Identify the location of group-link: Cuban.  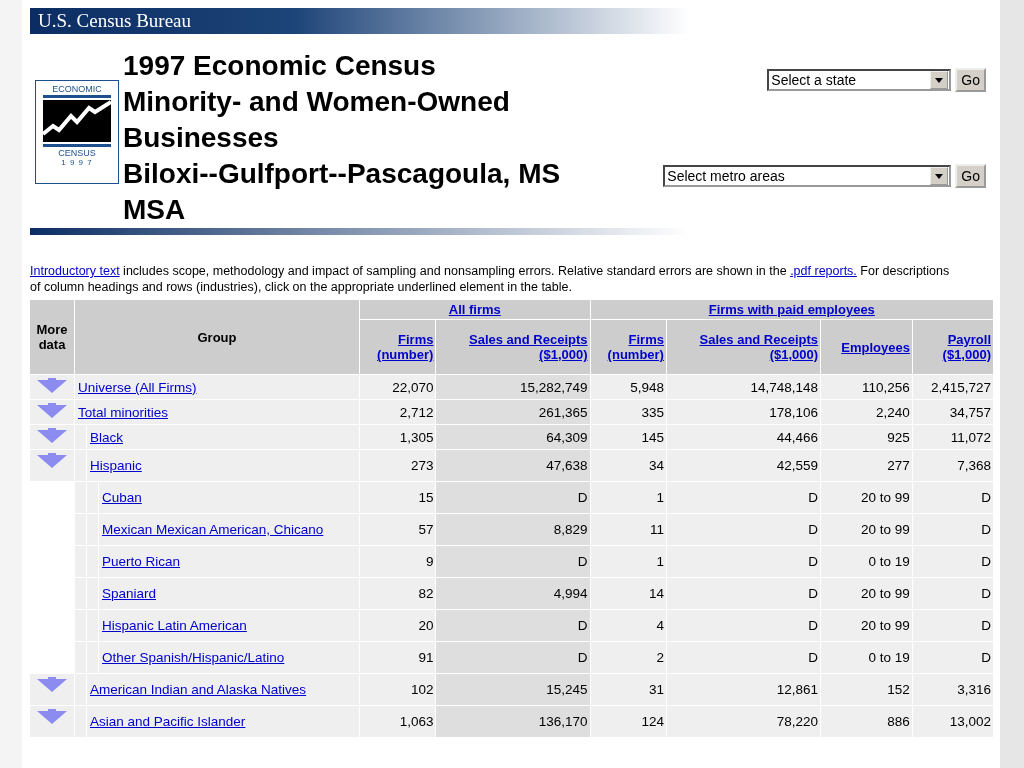
(120, 497).